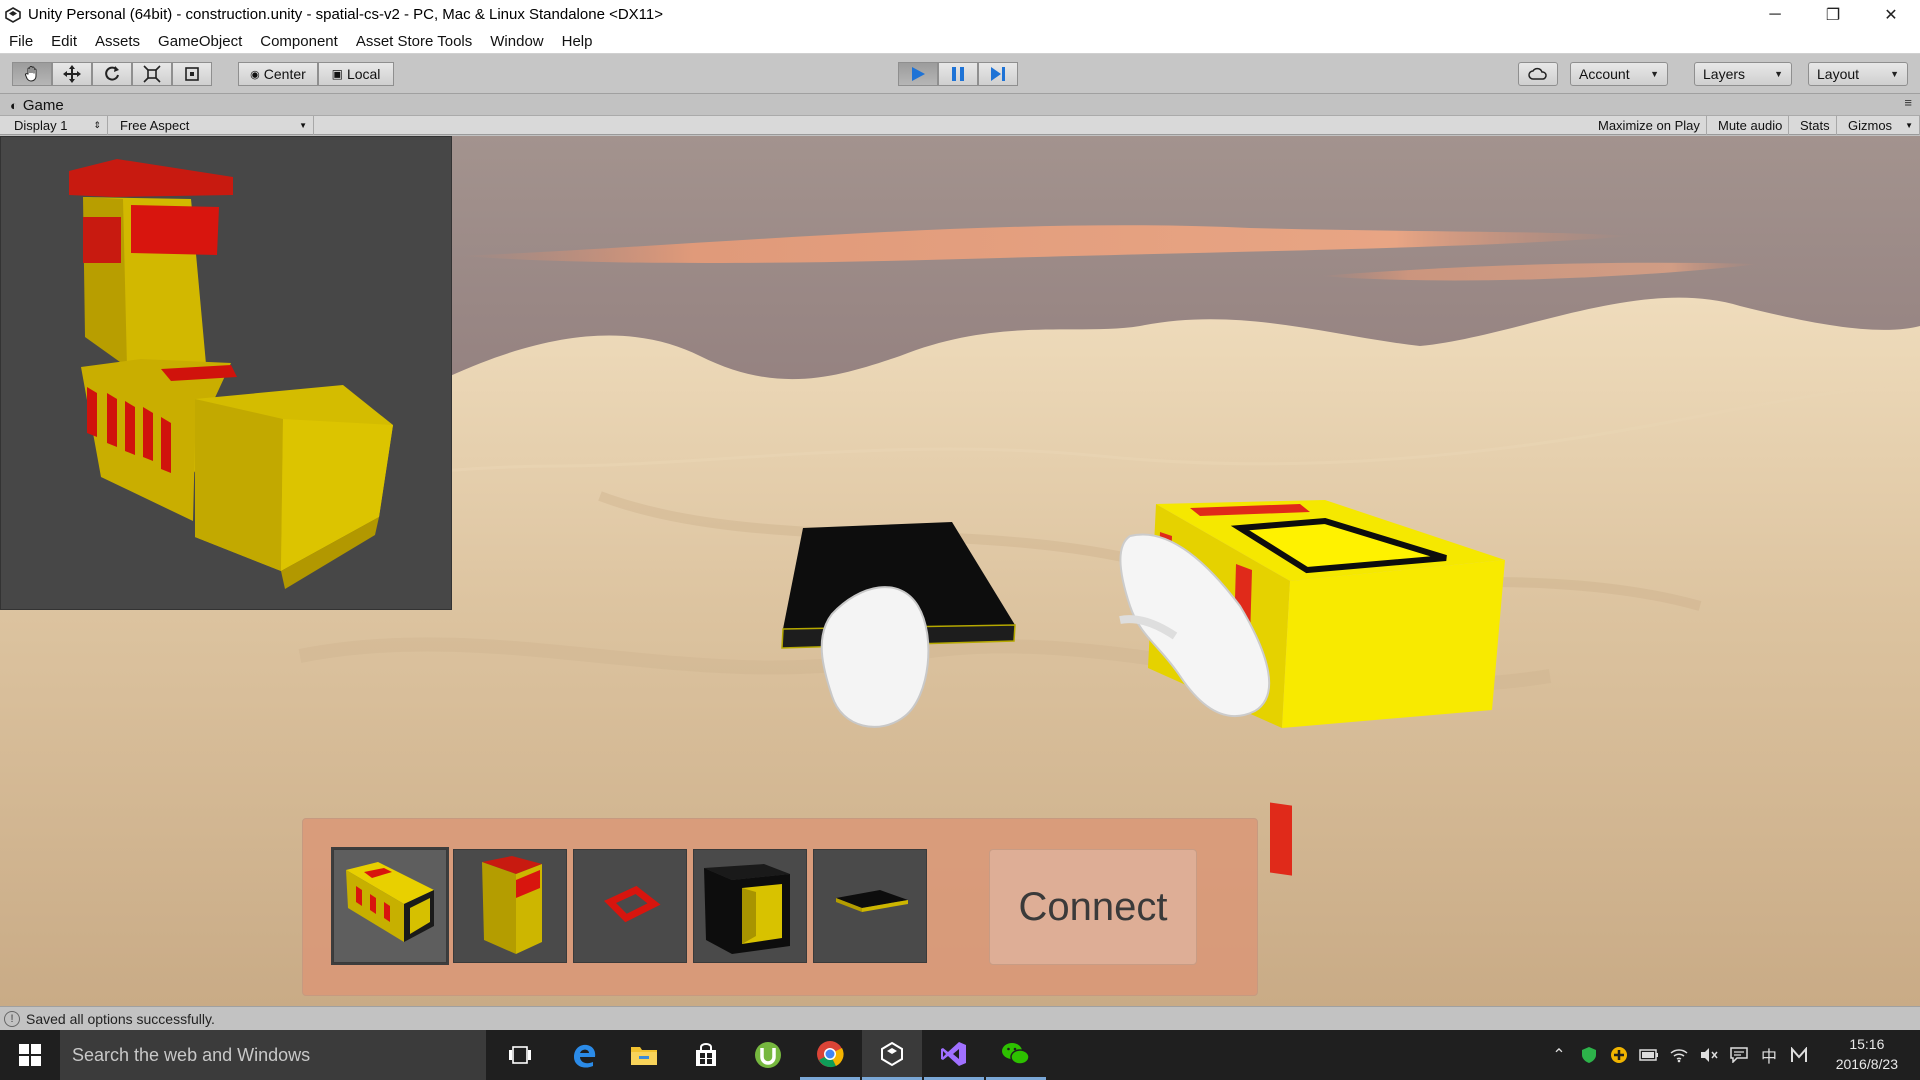 Image resolution: width=1920 pixels, height=1080 pixels. What do you see at coordinates (630, 906) in the screenshot?
I see `palette-slot-red-frame` at bounding box center [630, 906].